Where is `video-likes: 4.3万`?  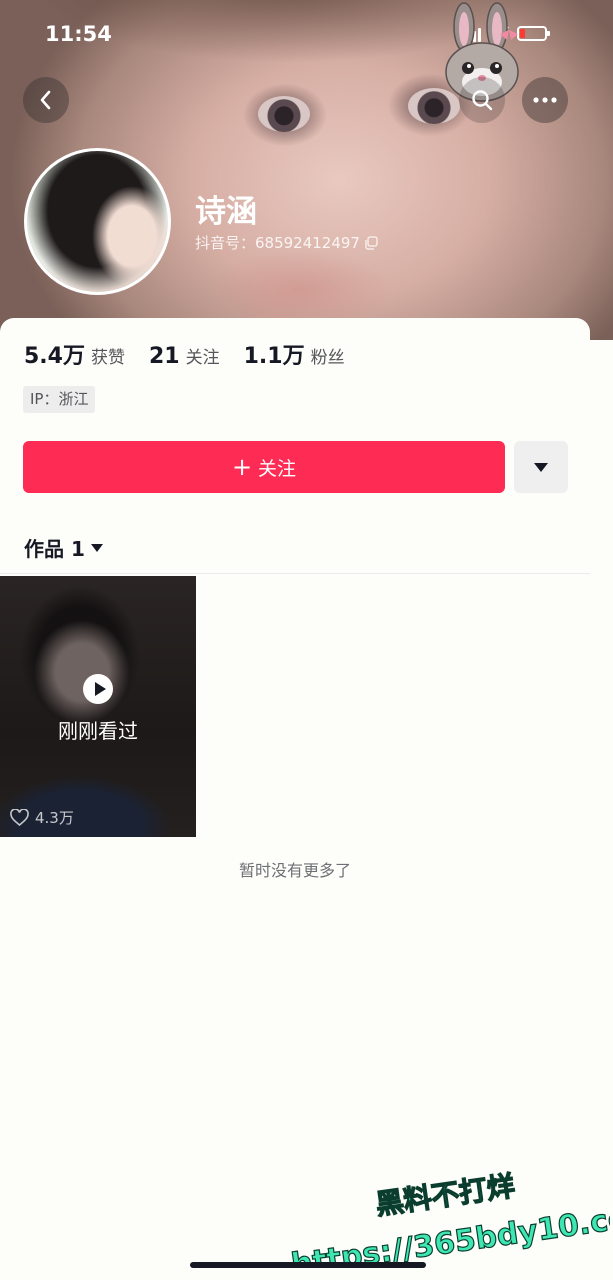 video-likes: 4.3万 is located at coordinates (42, 817).